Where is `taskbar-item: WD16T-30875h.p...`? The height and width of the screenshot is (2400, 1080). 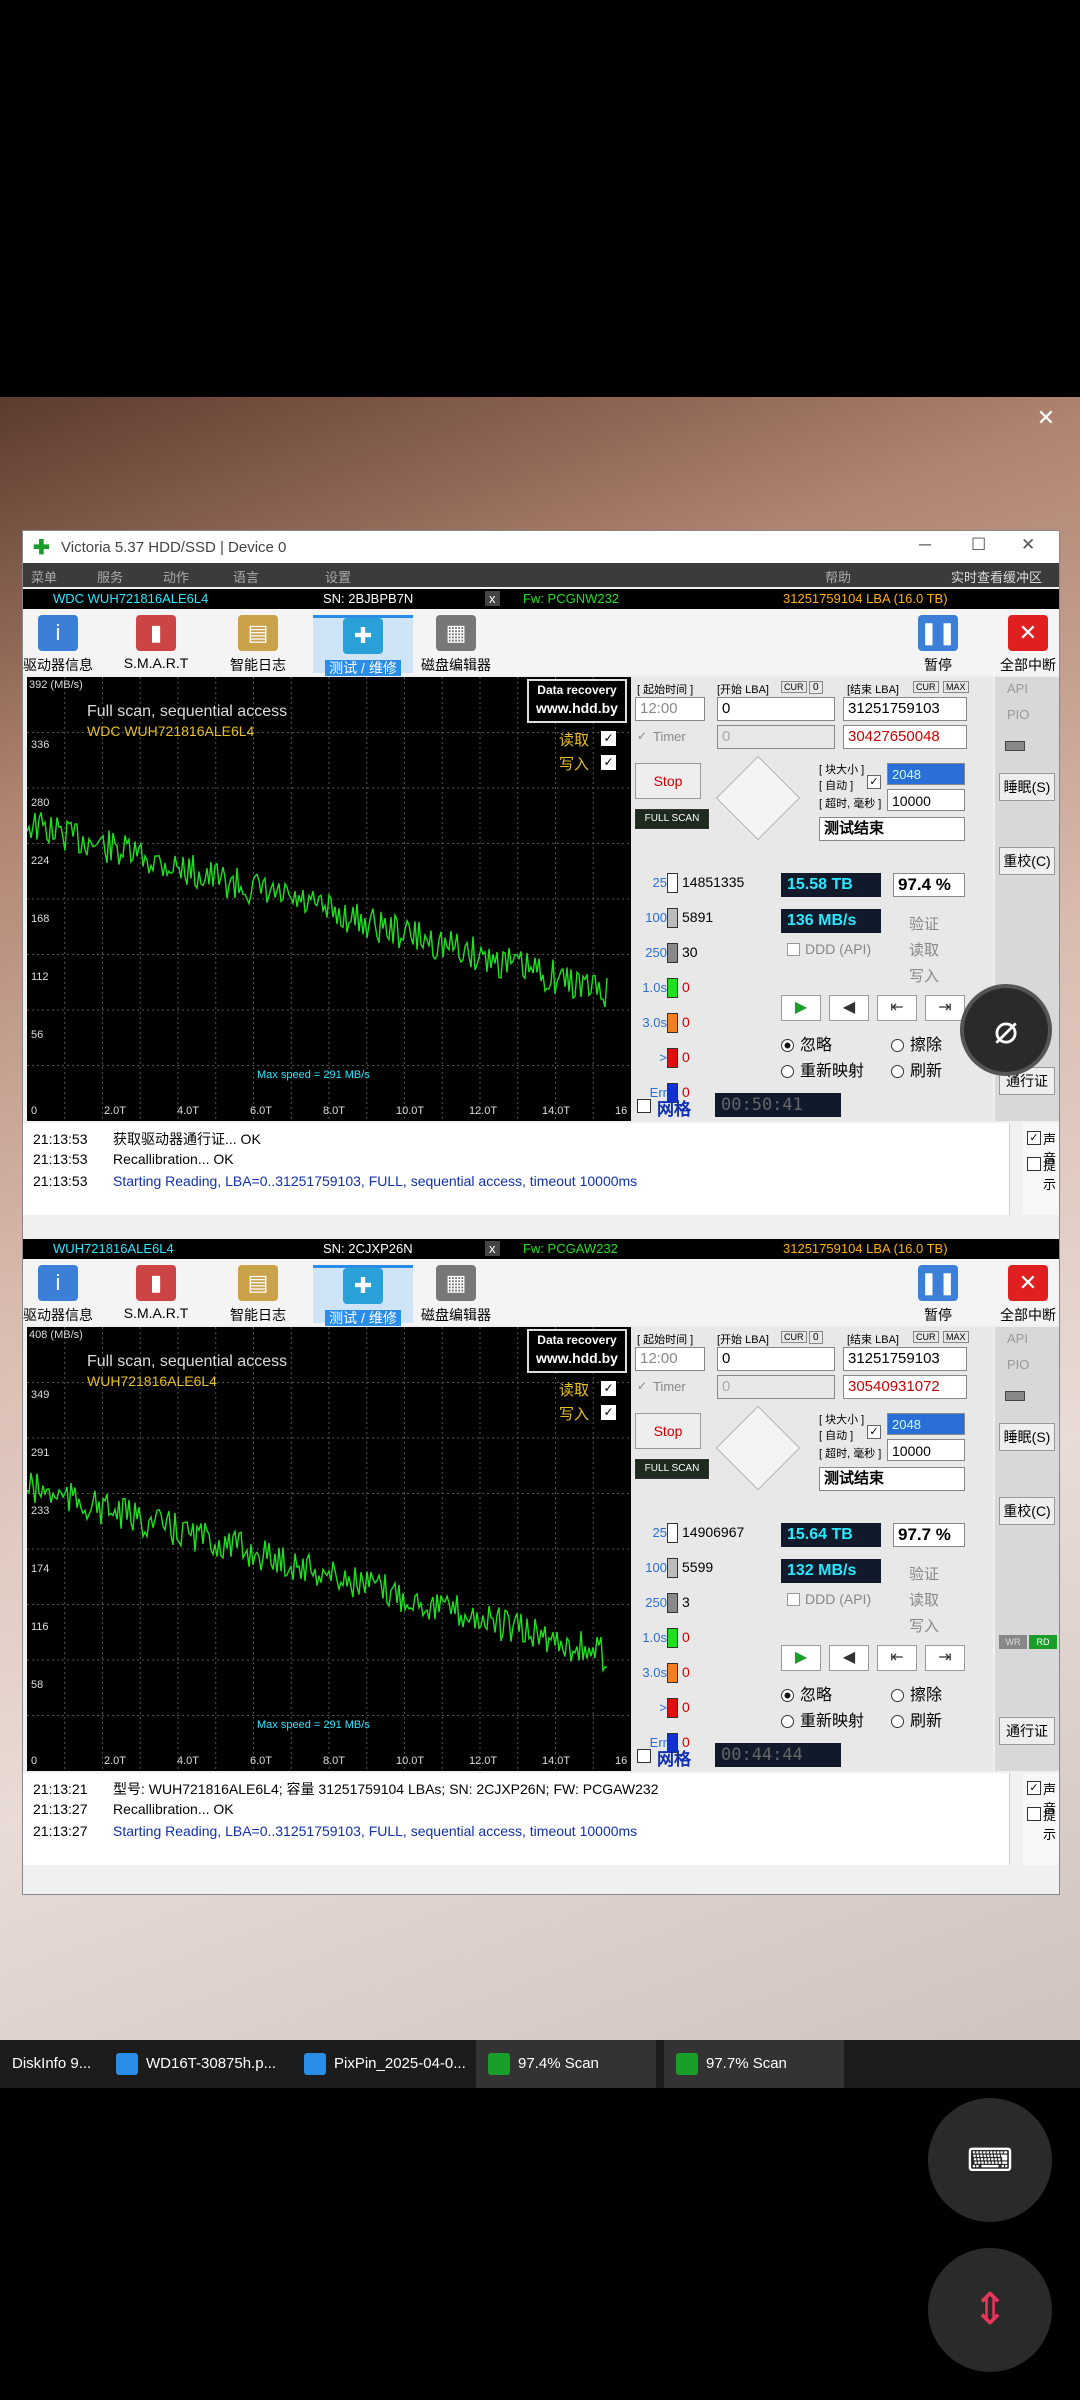
taskbar-item: WD16T-30875h.p... is located at coordinates (194, 2064).